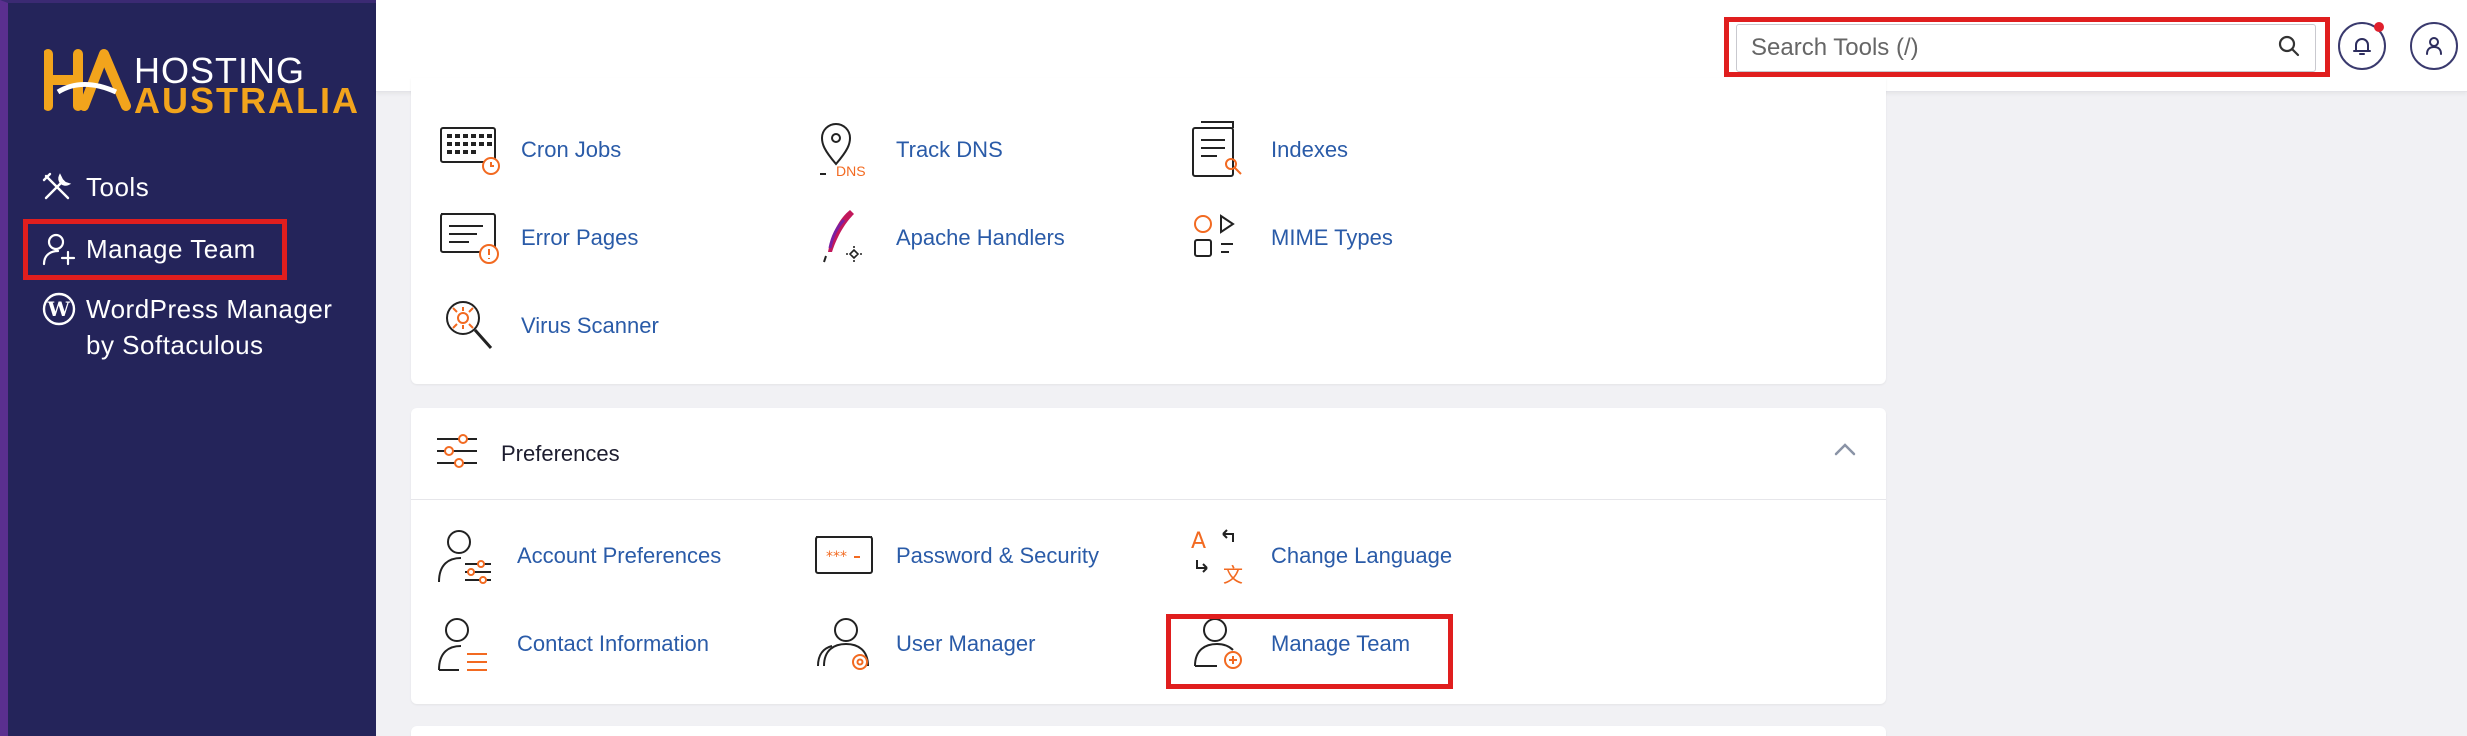 This screenshot has height=736, width=2467. What do you see at coordinates (457, 453) in the screenshot?
I see `preferences-icon` at bounding box center [457, 453].